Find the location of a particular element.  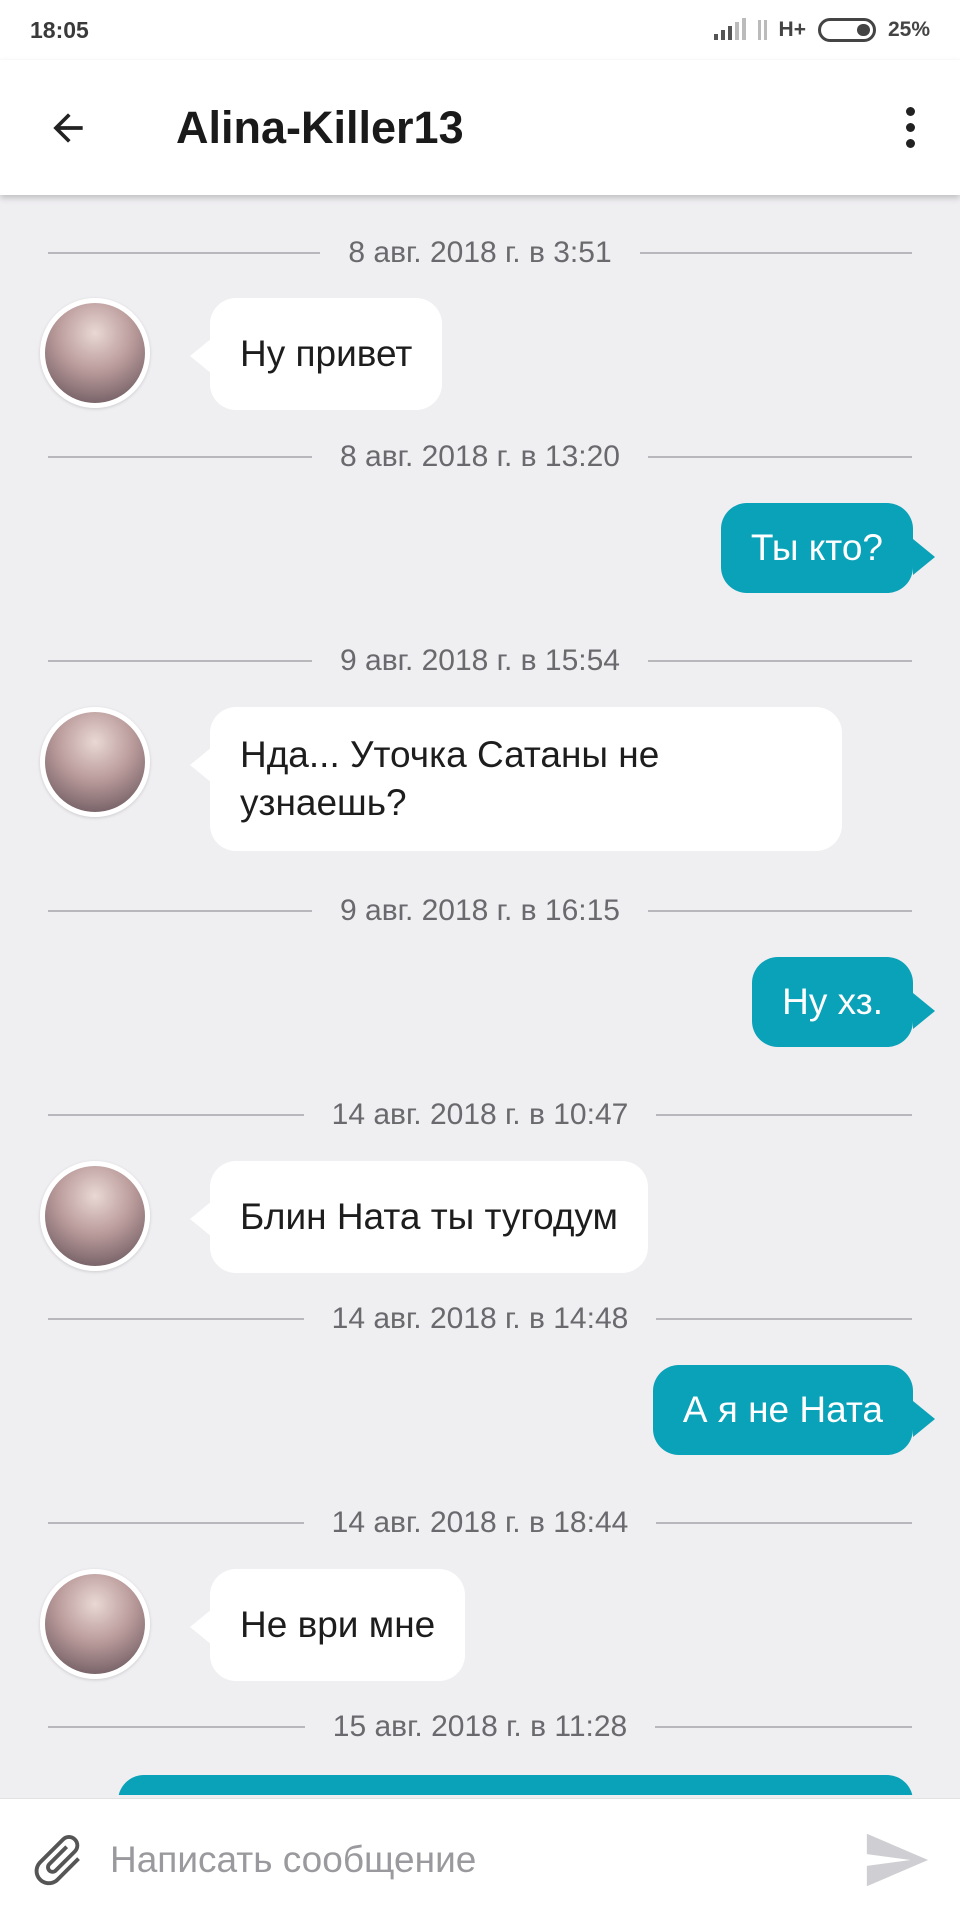

status-time: 18:05 is located at coordinates (59, 29).